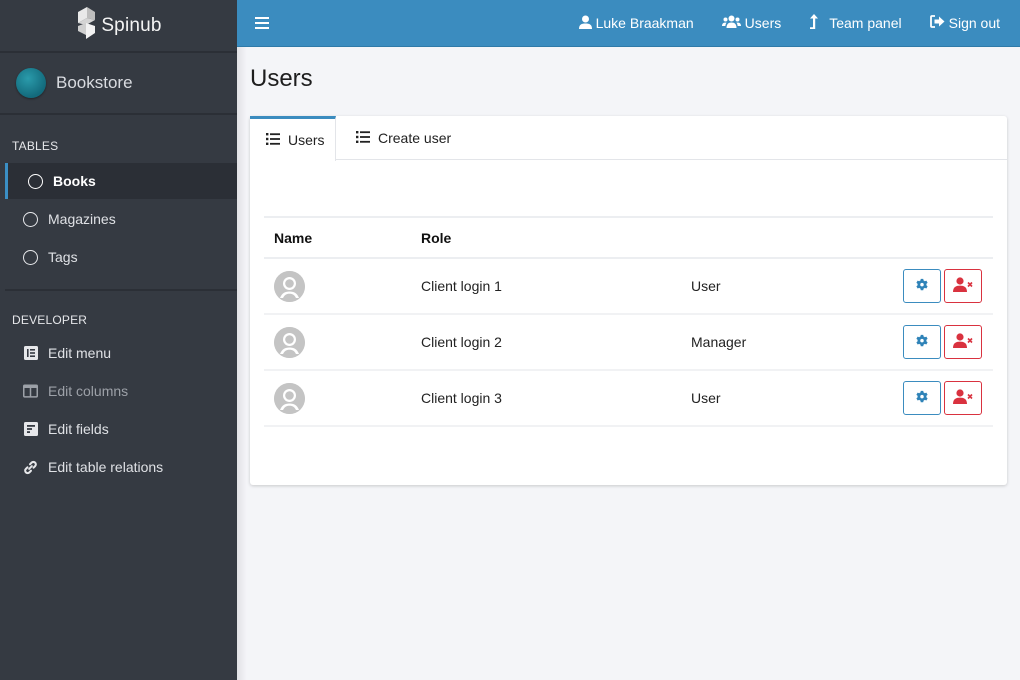 The width and height of the screenshot is (1020, 680). I want to click on sidebar-item-tags: Tags, so click(118, 257).